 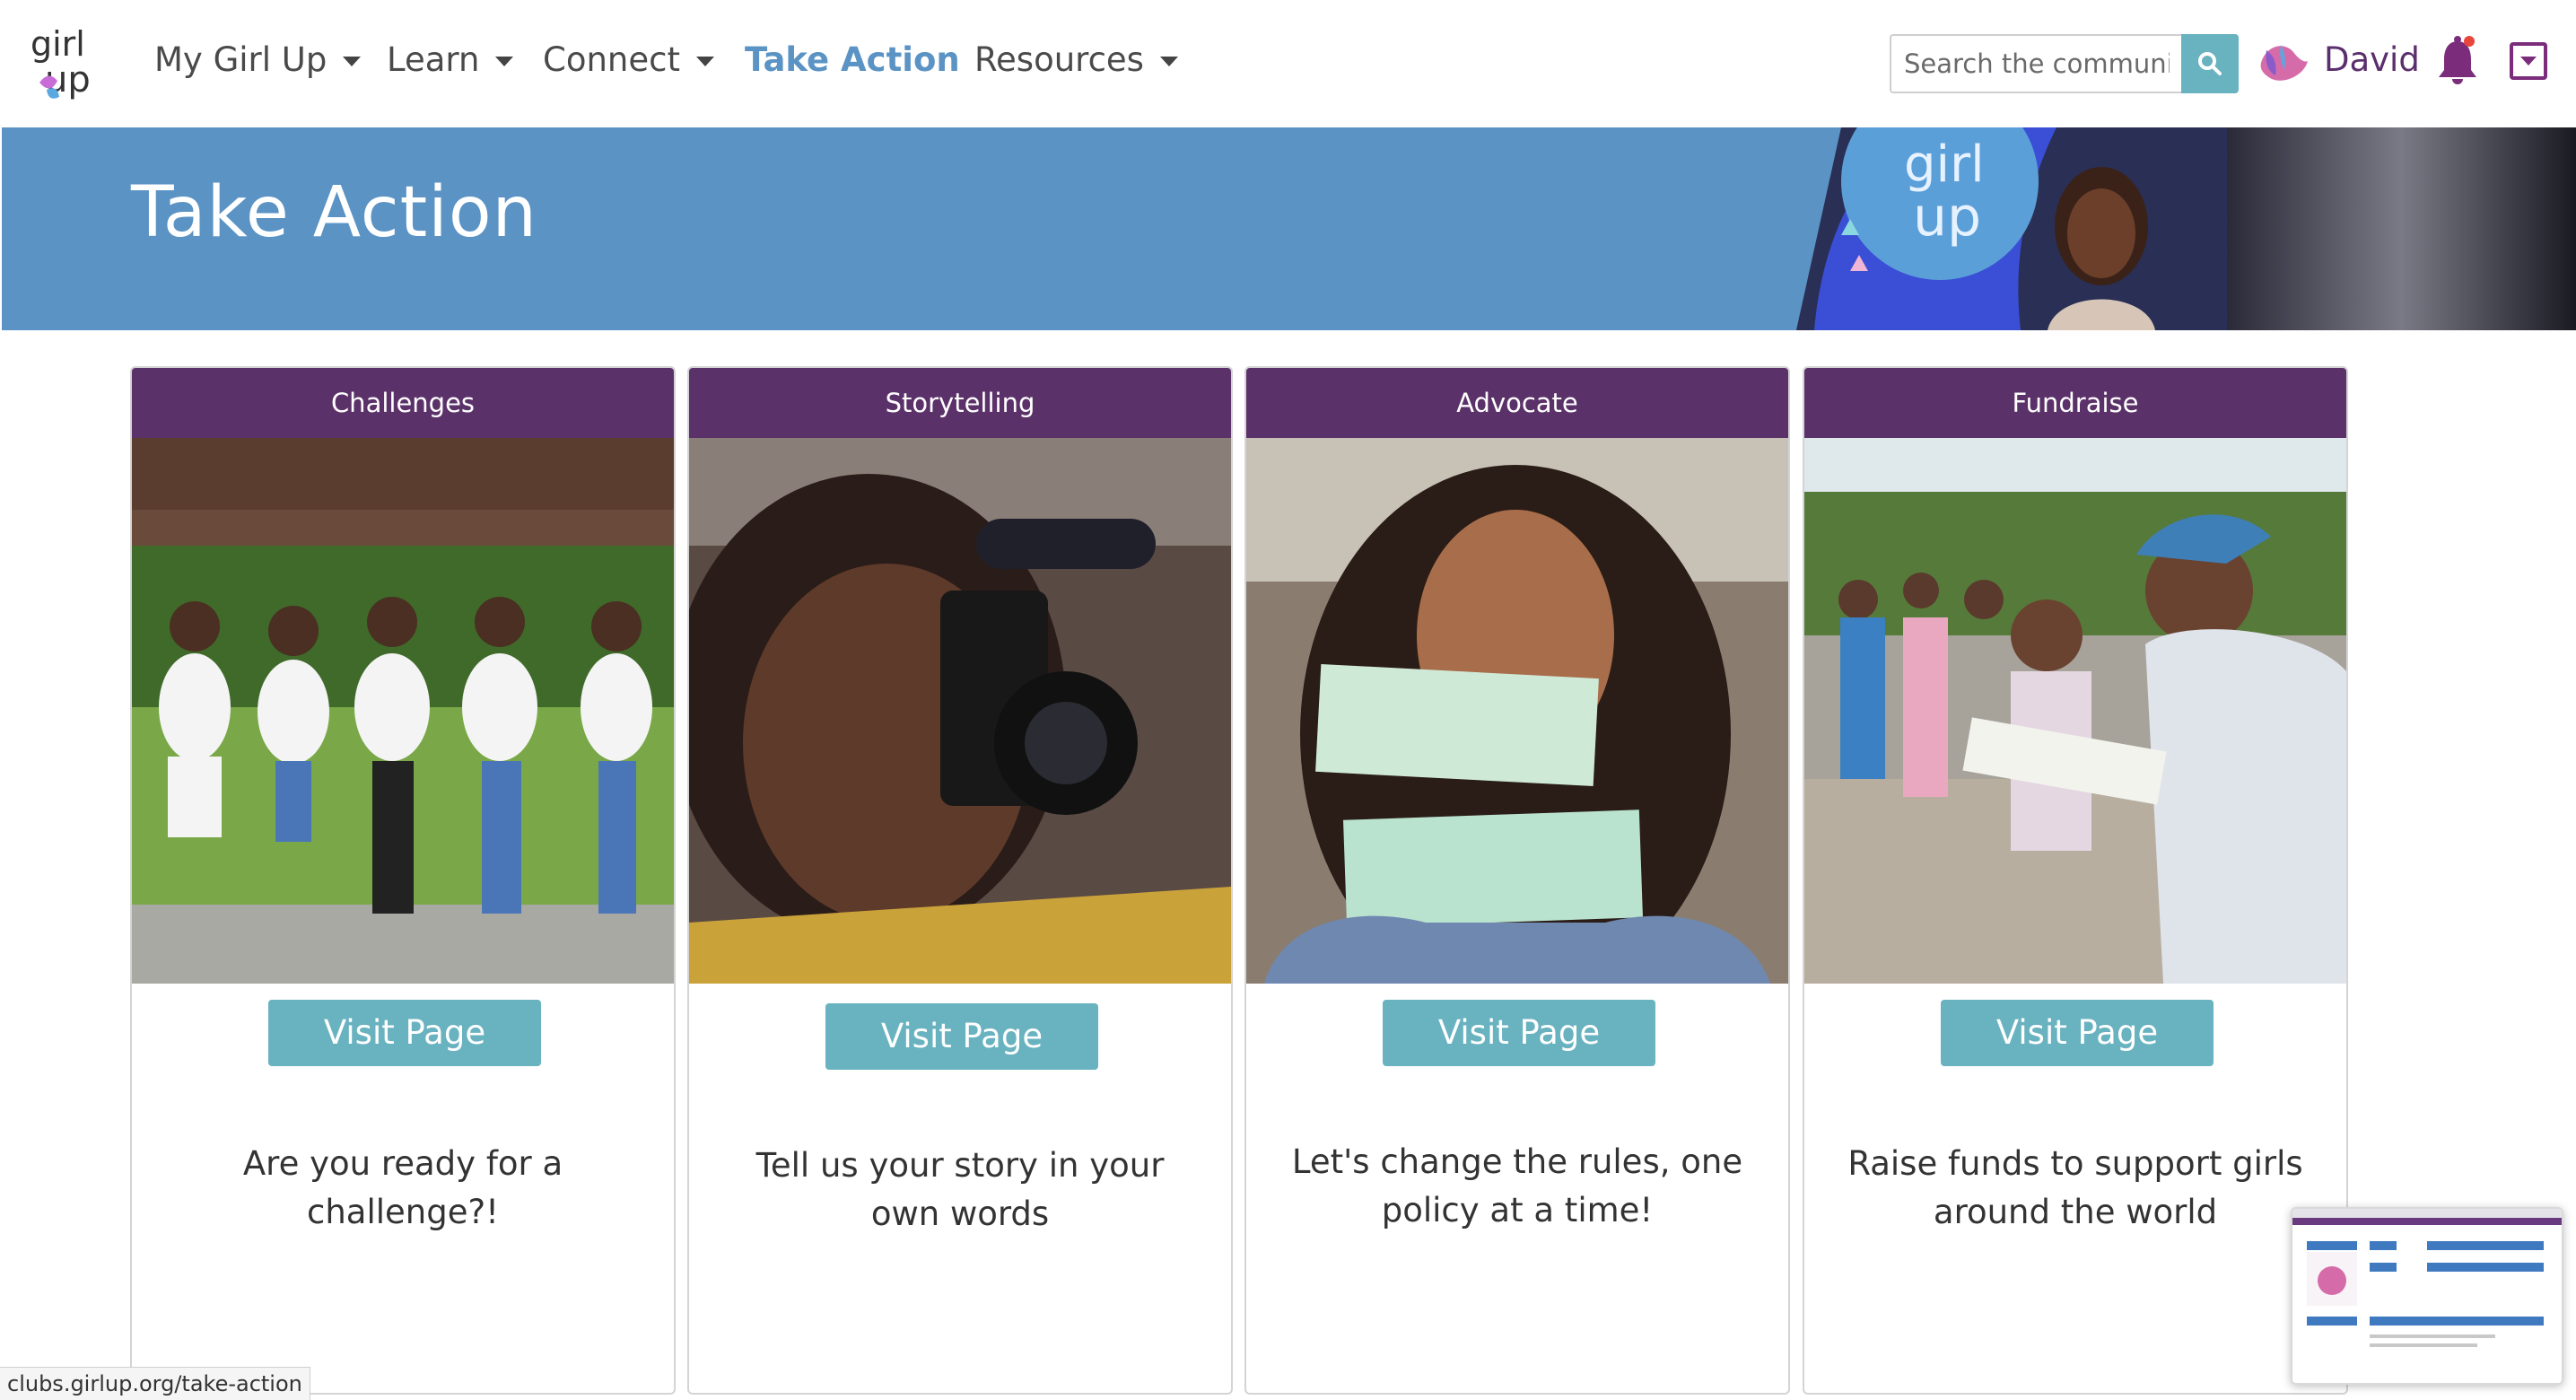 I want to click on page-title: Take Action, so click(x=334, y=213).